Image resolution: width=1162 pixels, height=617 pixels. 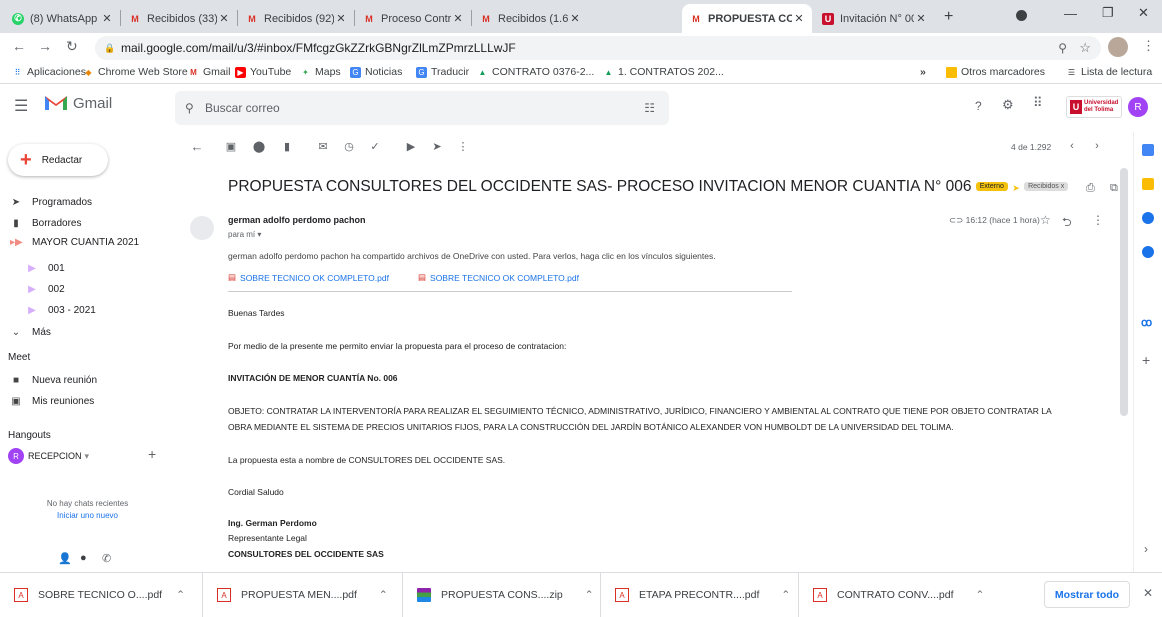 I want to click on scrollbar, so click(x=1124, y=292).